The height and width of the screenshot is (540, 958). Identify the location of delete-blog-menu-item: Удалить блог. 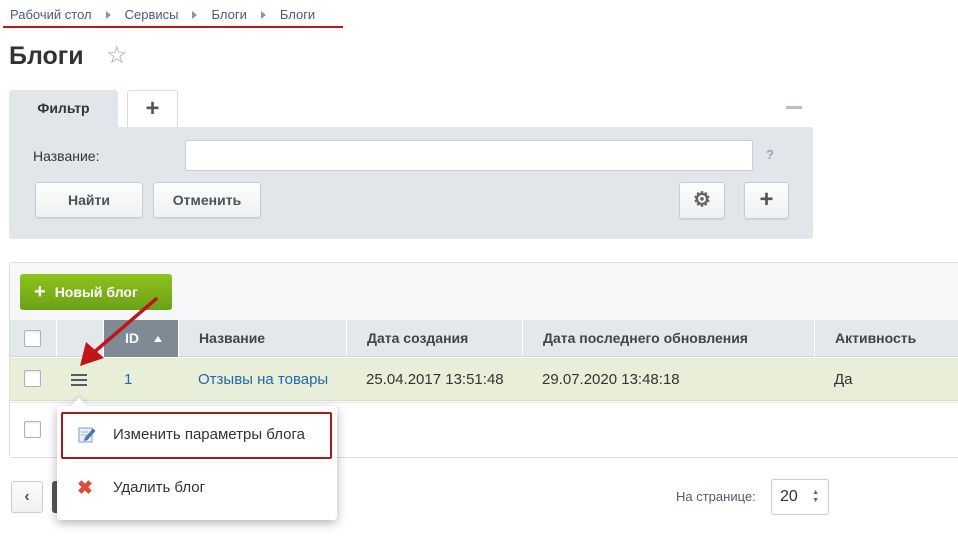
(197, 488).